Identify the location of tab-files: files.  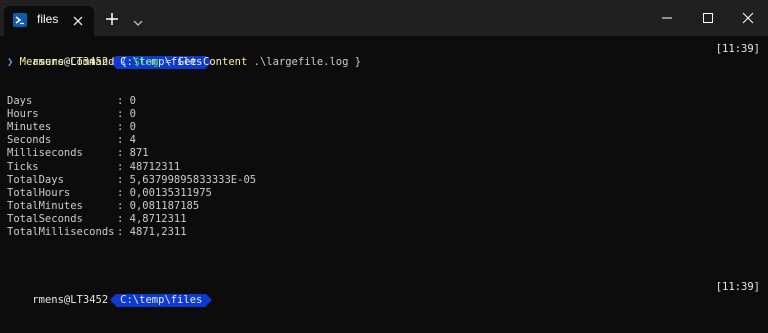
(49, 21).